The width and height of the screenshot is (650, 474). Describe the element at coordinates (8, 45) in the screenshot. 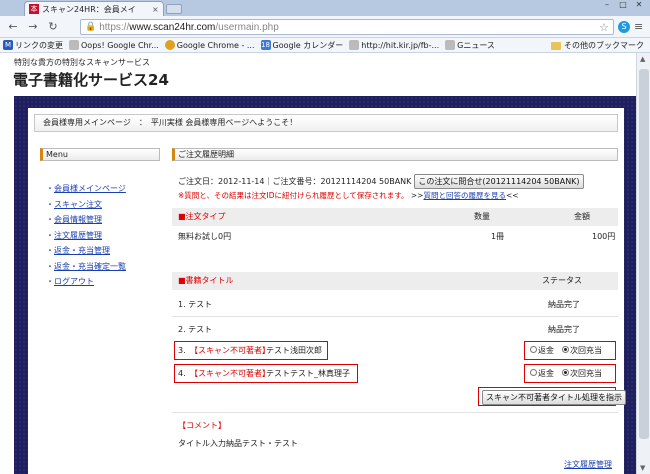

I see `bookmark-m-icon: M` at that location.